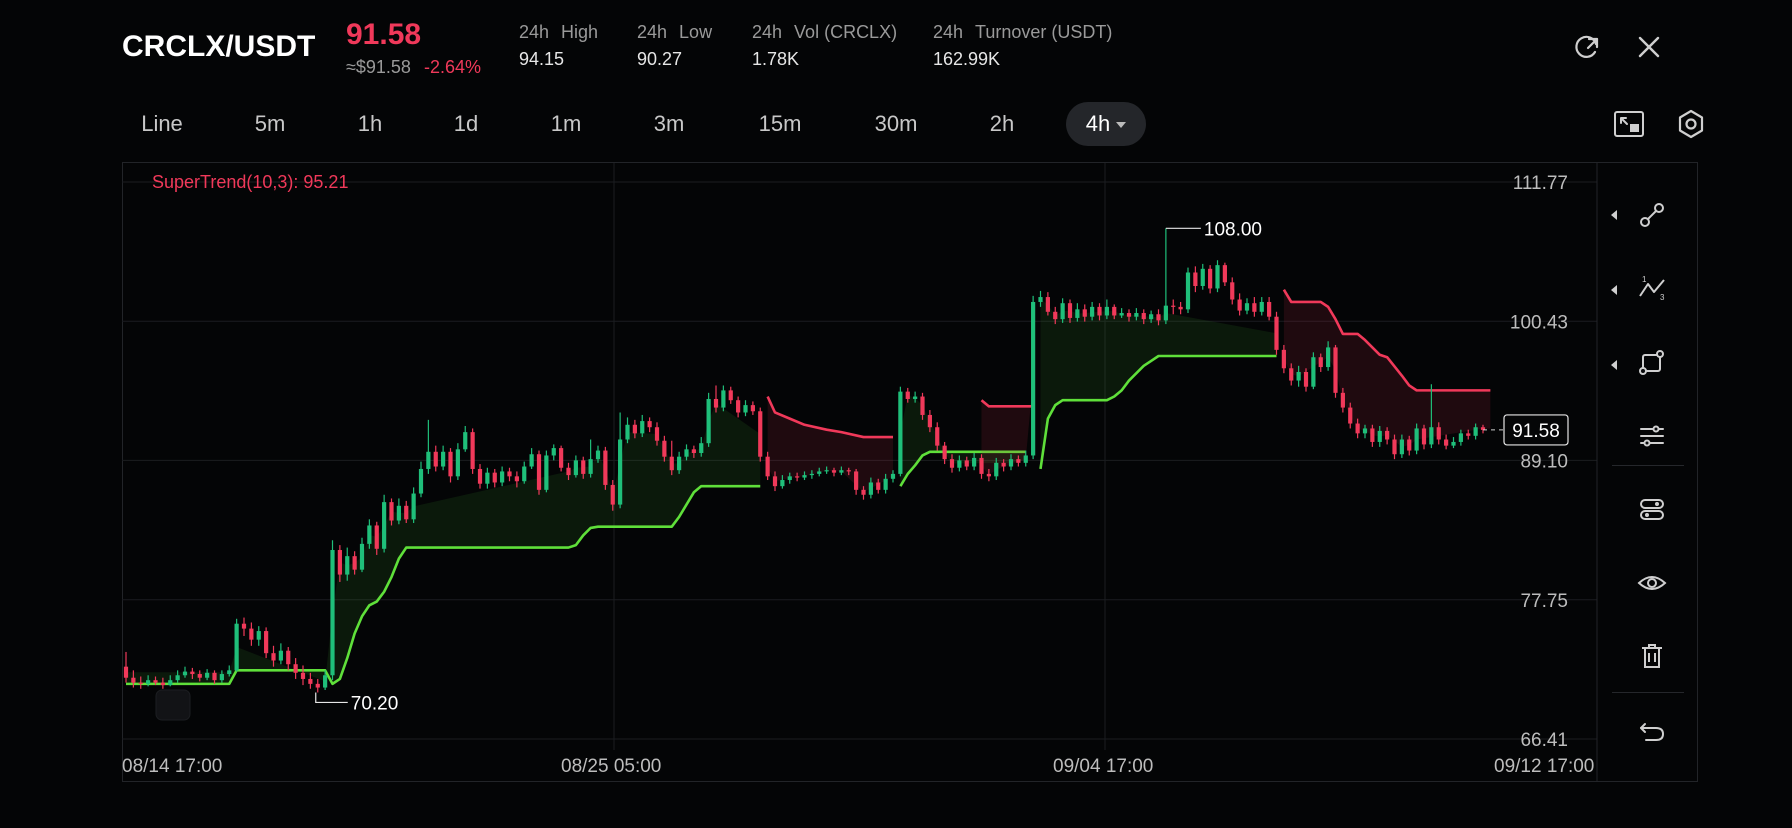 This screenshot has height=828, width=1792. Describe the element at coordinates (250, 182) in the screenshot. I see `supertrend-label: SuperTrend(10,3): 95.21` at that location.